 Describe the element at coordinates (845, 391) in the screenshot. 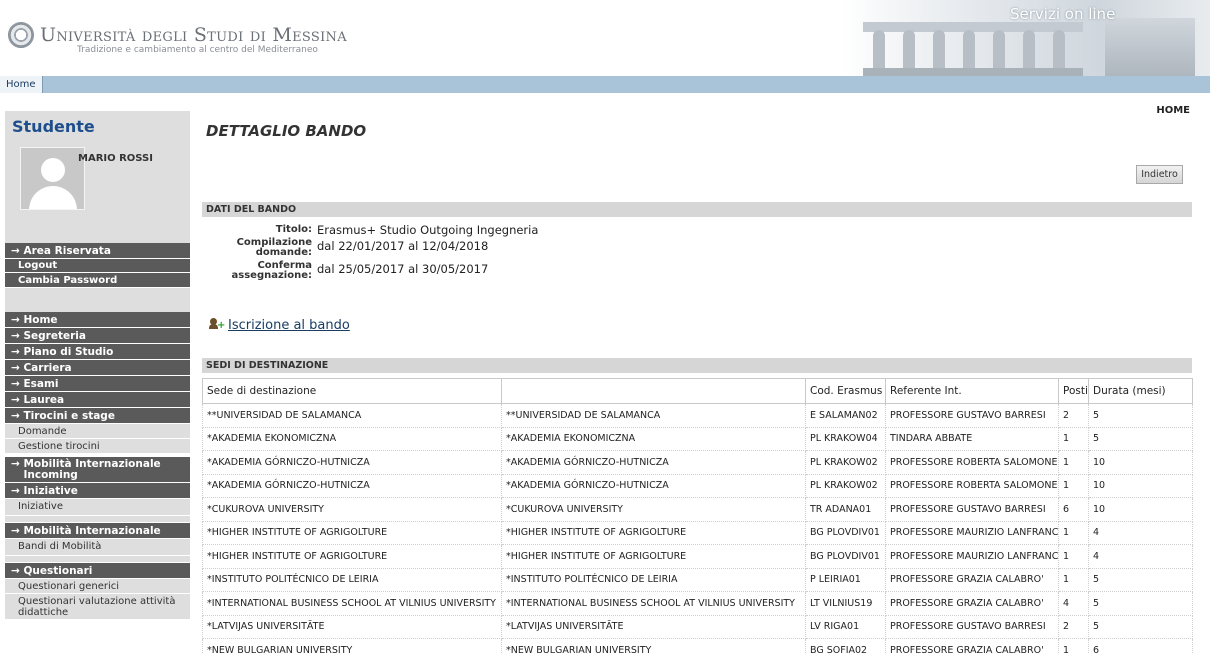

I see `col-header: Cod. Erasmus` at that location.